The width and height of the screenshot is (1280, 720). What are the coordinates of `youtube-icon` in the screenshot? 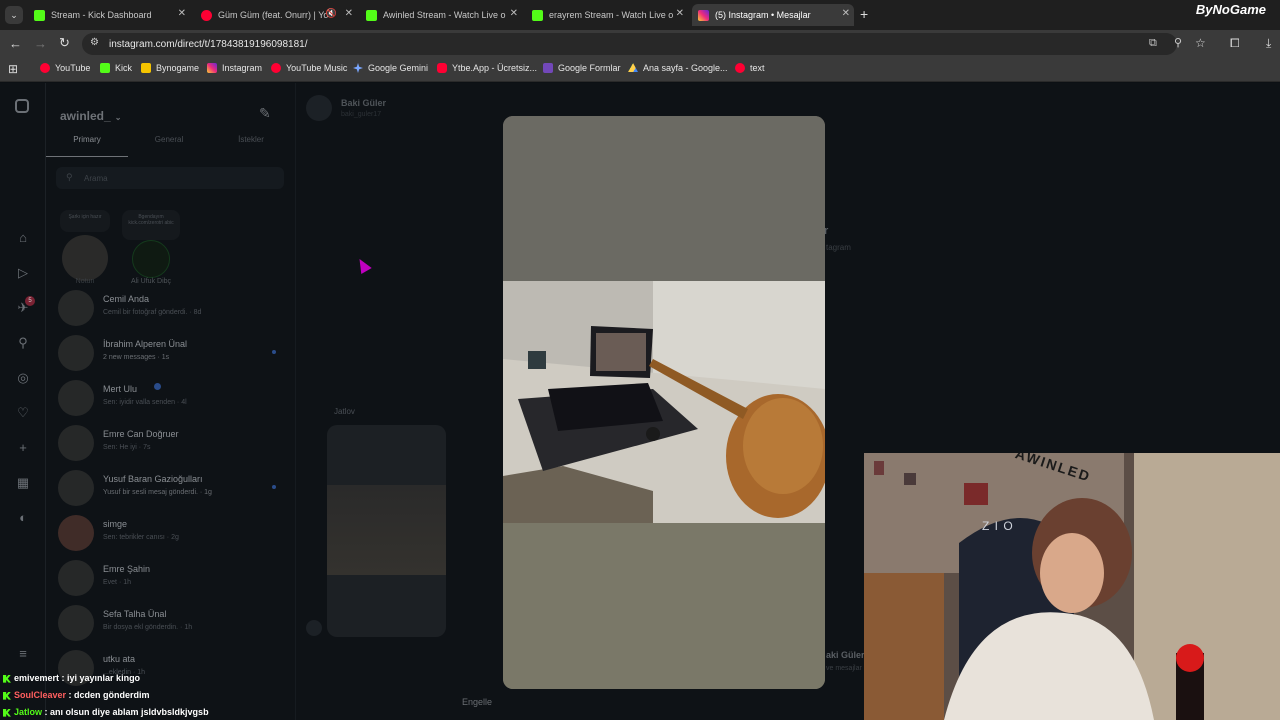 It's located at (45, 68).